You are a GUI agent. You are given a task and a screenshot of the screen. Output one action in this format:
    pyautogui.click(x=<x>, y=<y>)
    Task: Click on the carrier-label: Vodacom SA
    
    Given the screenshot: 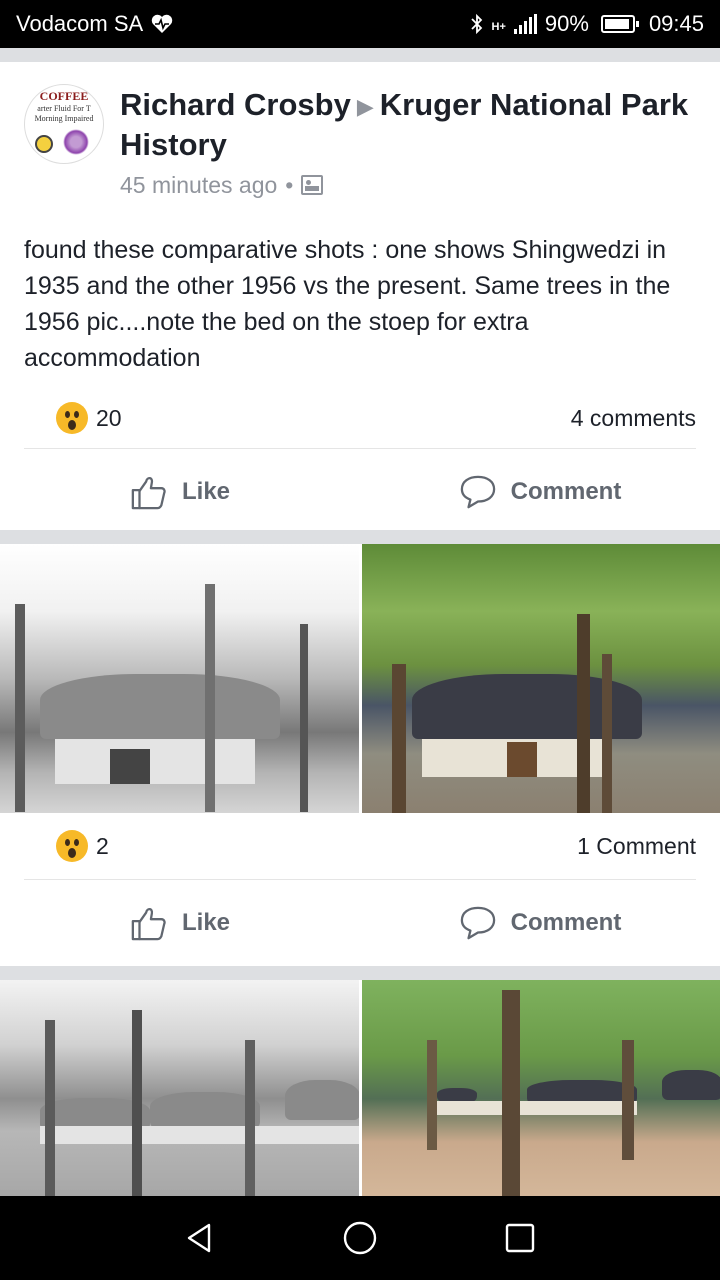 What is the action you would take?
    pyautogui.click(x=80, y=23)
    